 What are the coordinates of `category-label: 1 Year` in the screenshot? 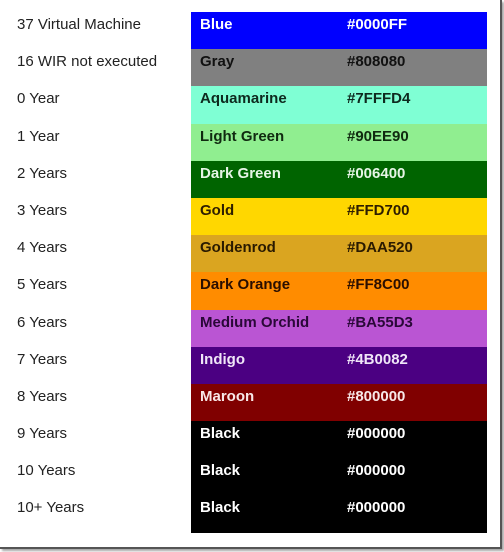 It's located at (38, 136).